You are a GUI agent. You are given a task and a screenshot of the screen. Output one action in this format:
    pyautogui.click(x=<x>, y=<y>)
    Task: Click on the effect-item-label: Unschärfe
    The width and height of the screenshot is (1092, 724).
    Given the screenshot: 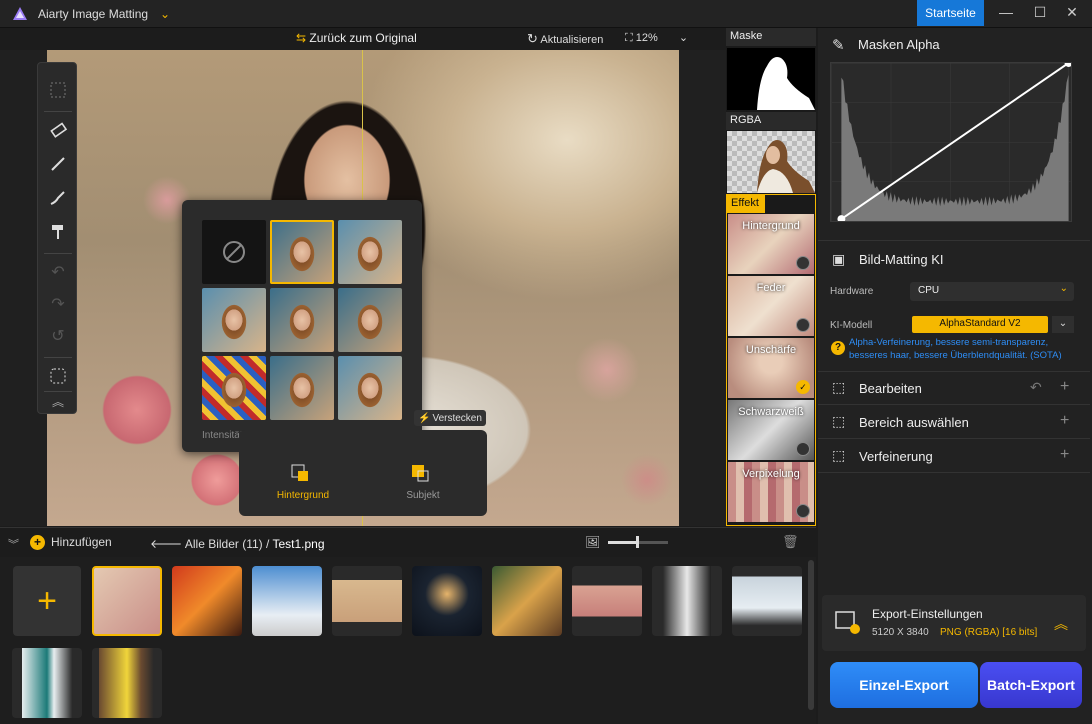 What is the action you would take?
    pyautogui.click(x=771, y=350)
    